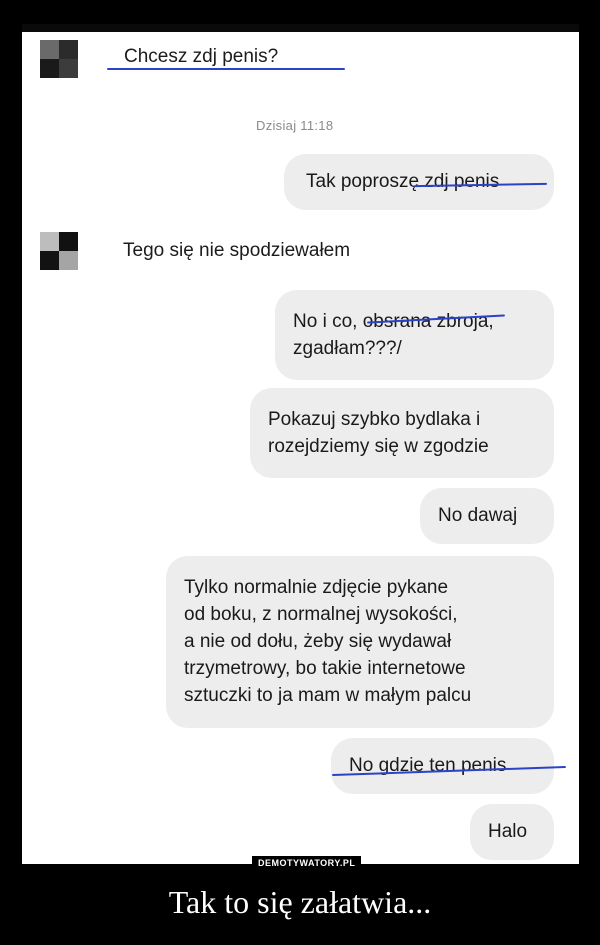 Image resolution: width=600 pixels, height=945 pixels. I want to click on watermark-label: DEMOTYWATORY.PL, so click(307, 863).